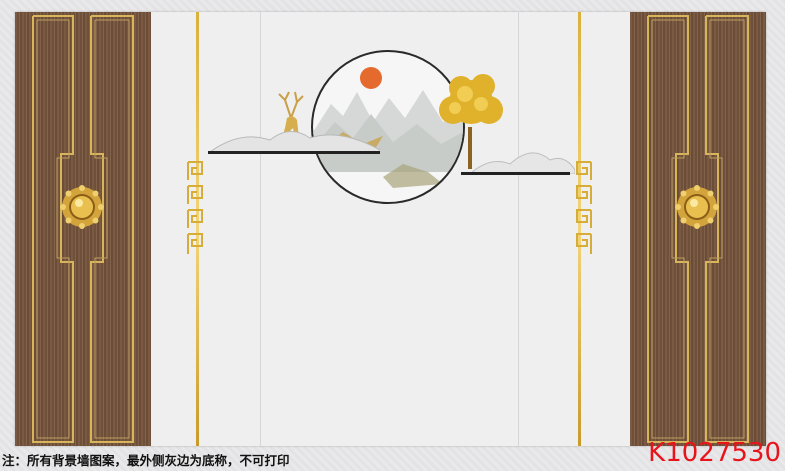  What do you see at coordinates (522, 163) in the screenshot?
I see `white-mountain-relief-right` at bounding box center [522, 163].